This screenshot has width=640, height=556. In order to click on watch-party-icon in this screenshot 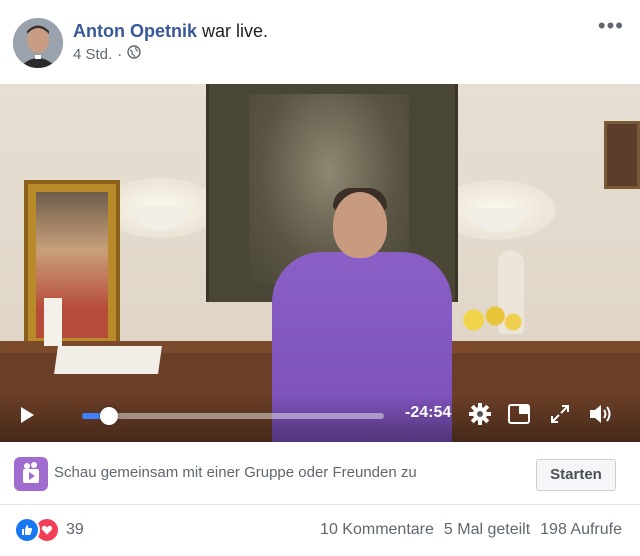, I will do `click(31, 474)`.